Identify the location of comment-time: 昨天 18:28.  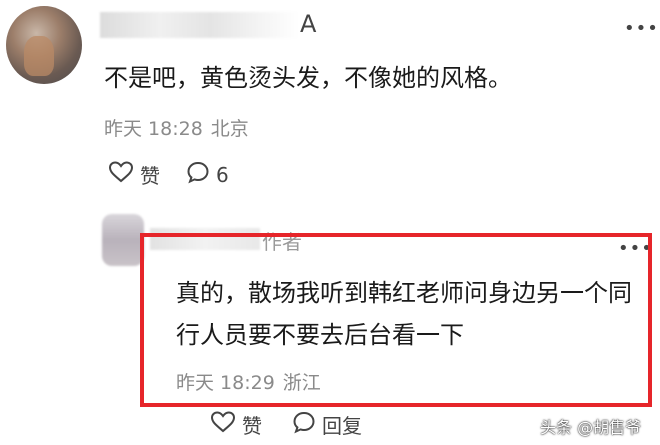
(153, 129).